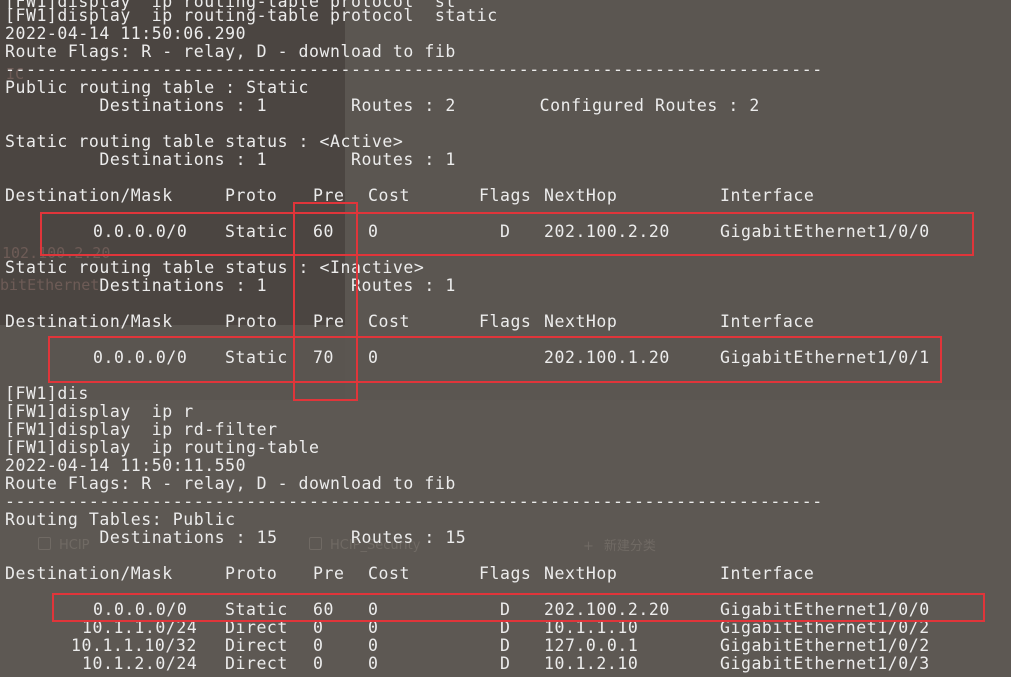 The image size is (1011, 677). I want to click on timestamp: 2022-04-14 11:50:11.550, so click(126, 465).